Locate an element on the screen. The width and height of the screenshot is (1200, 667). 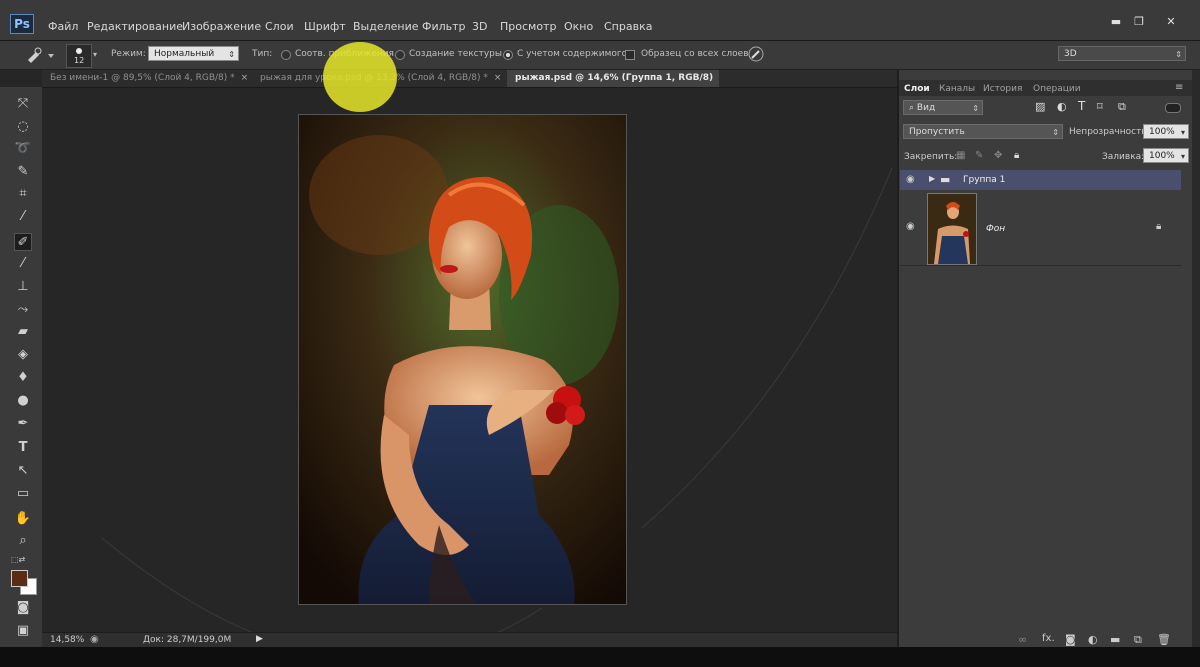
hand-tool-icon: ✋ is located at coordinates (23, 519).